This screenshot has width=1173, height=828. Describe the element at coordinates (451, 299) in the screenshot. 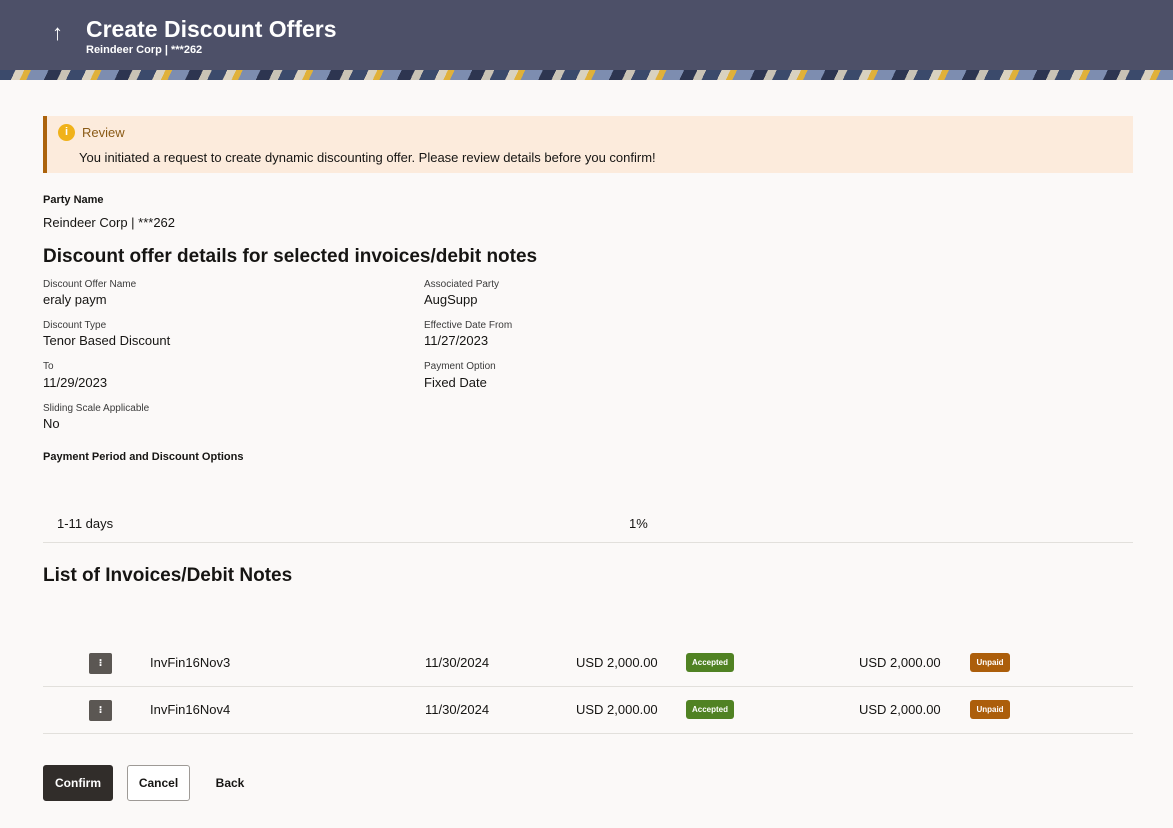

I see `associated-party-value: AugSupp` at that location.